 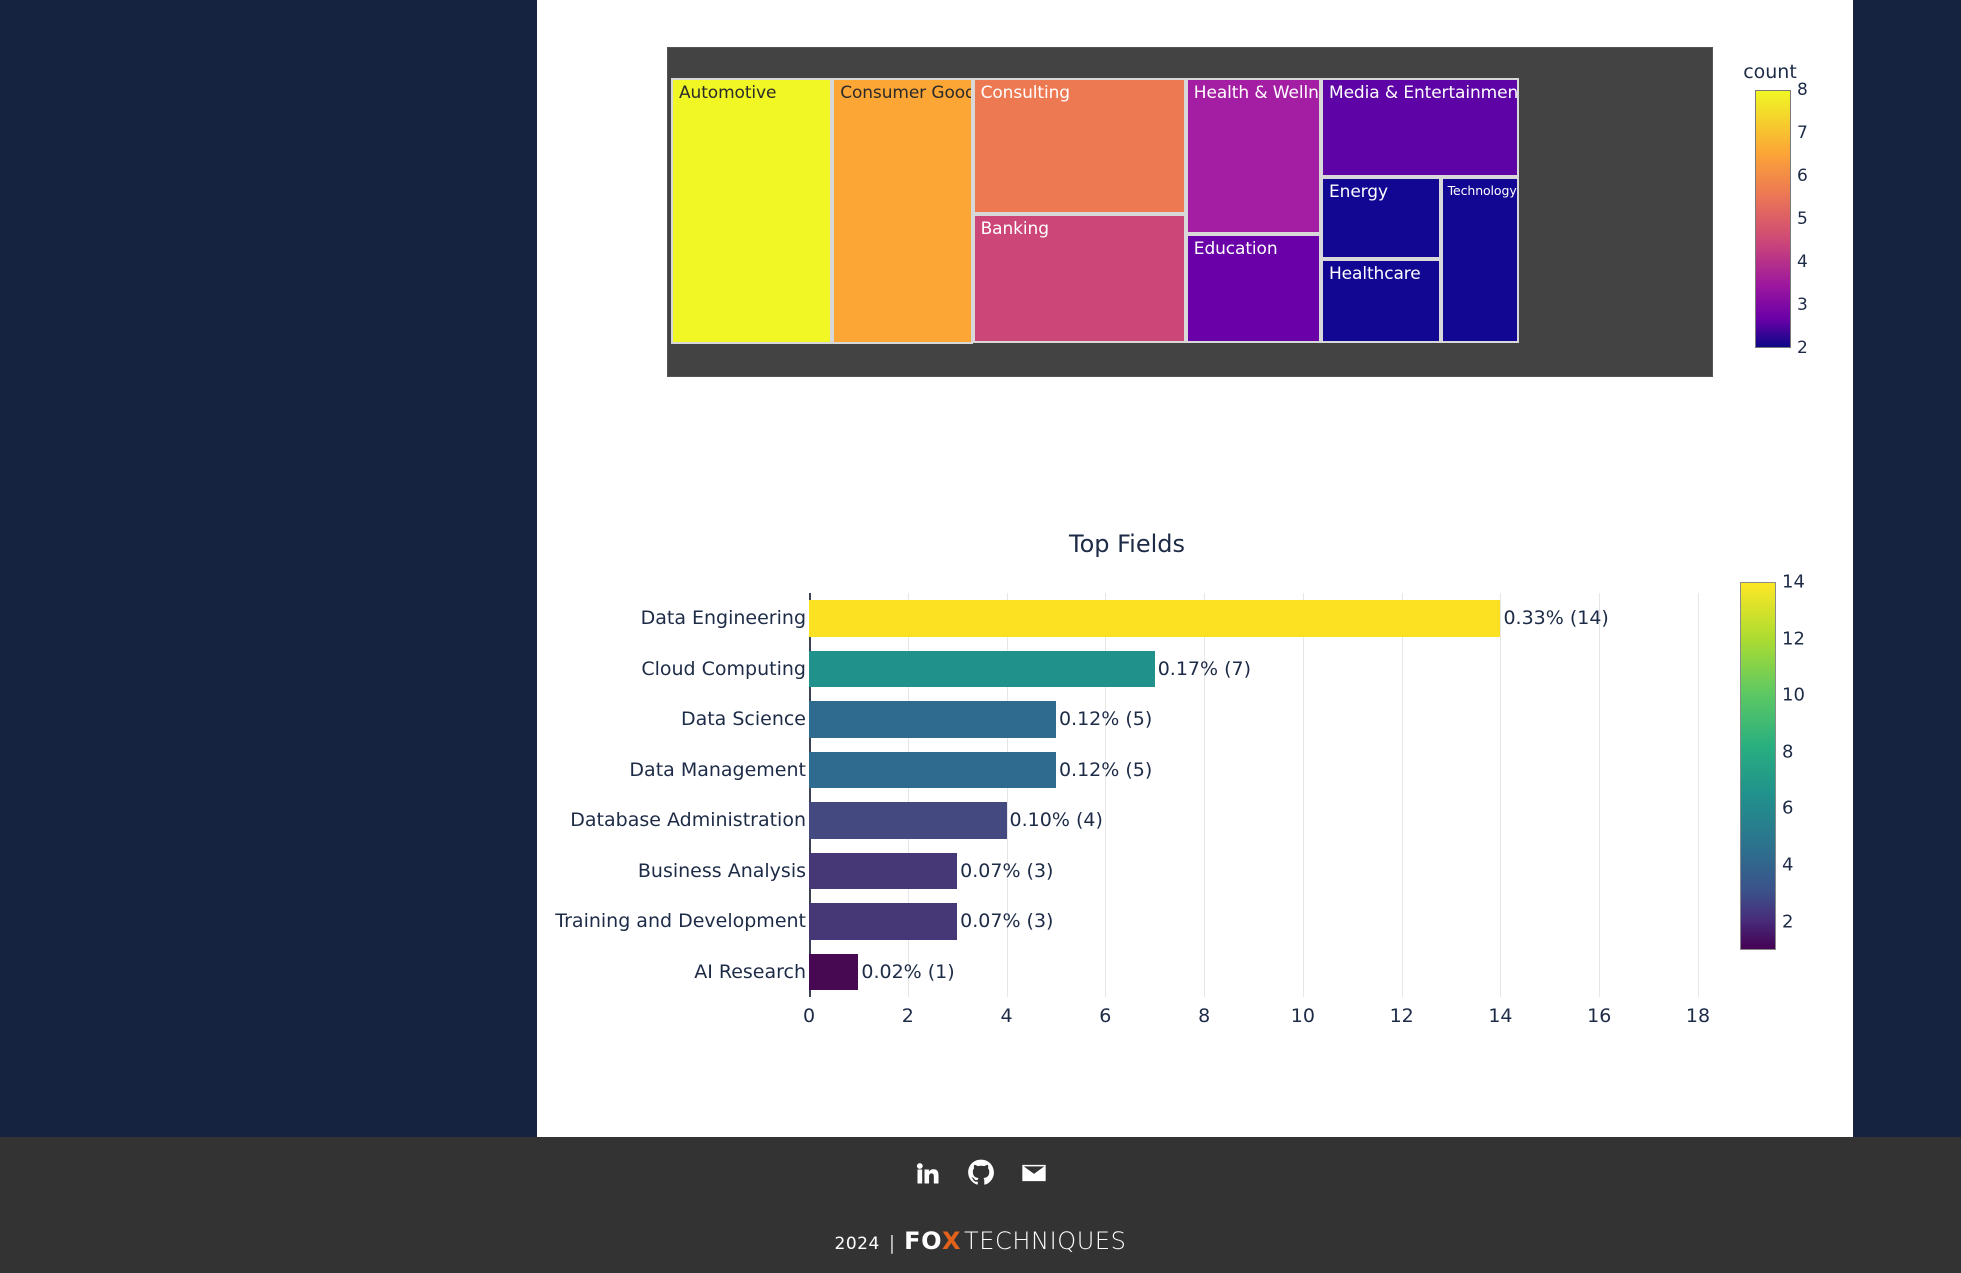 I want to click on bar-chart-x-tick: 12, so click(x=1401, y=1016).